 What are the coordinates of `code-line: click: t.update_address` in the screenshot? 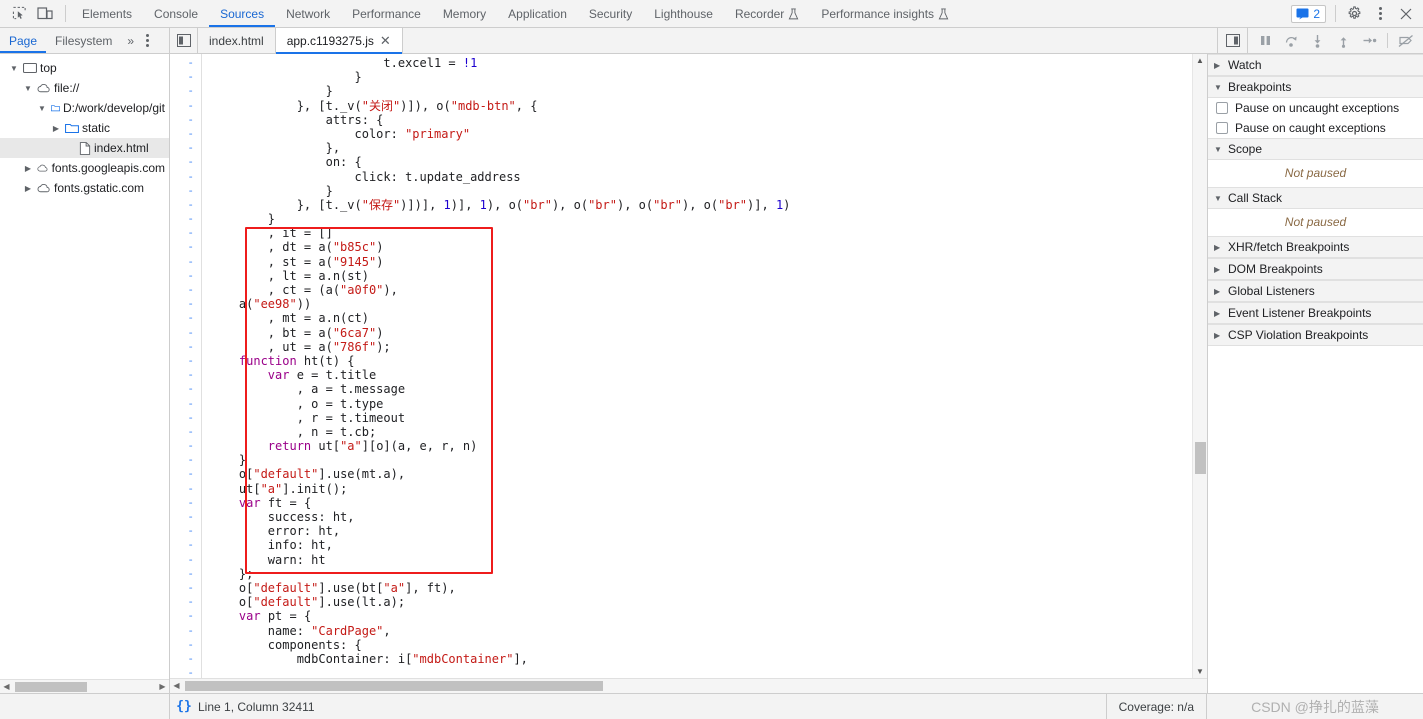 It's located at (701, 177).